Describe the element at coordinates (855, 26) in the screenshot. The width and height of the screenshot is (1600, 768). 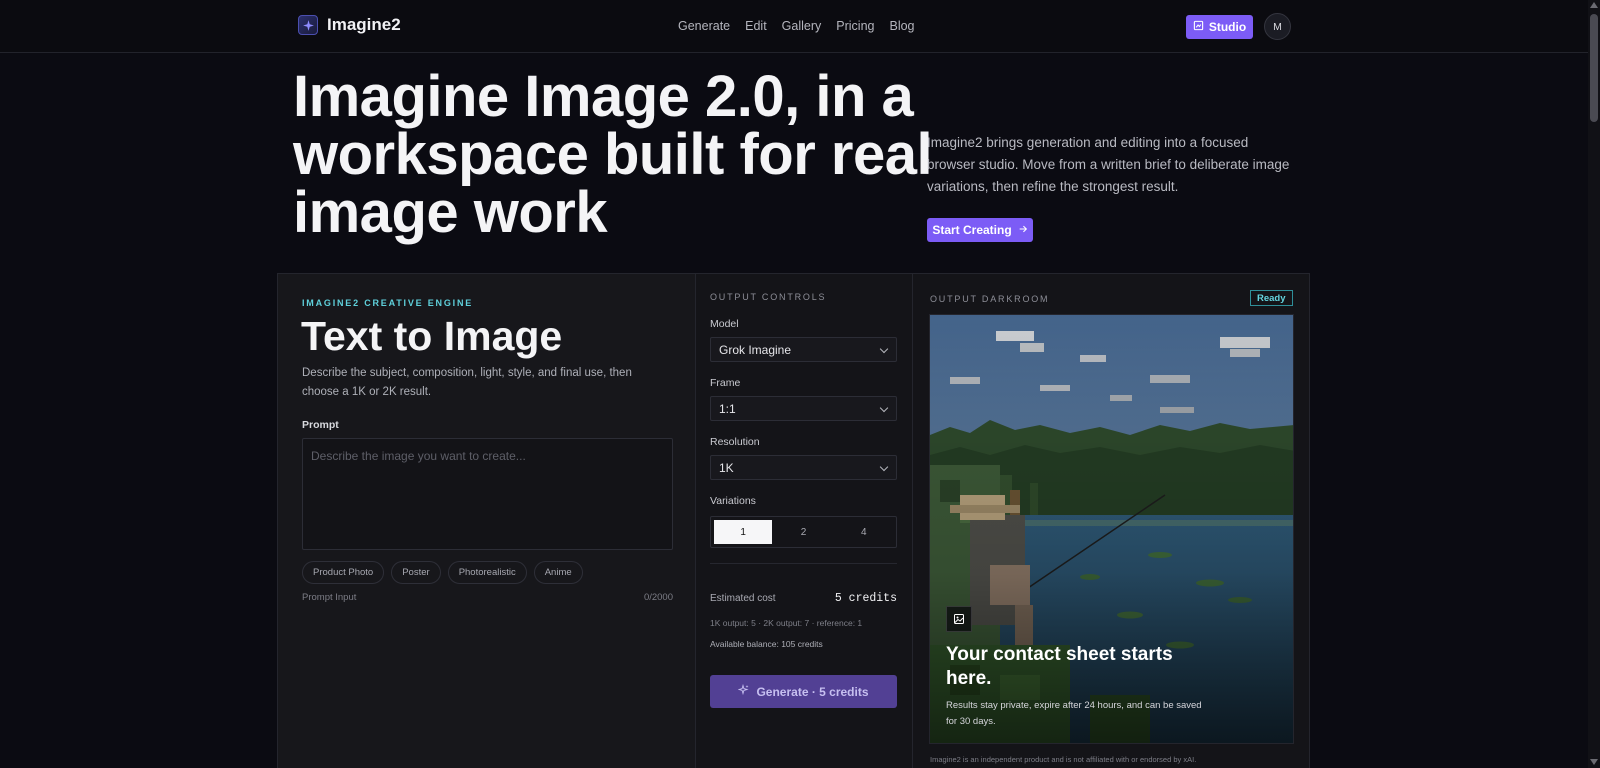
I see `nav-pricing: Pricing` at that location.